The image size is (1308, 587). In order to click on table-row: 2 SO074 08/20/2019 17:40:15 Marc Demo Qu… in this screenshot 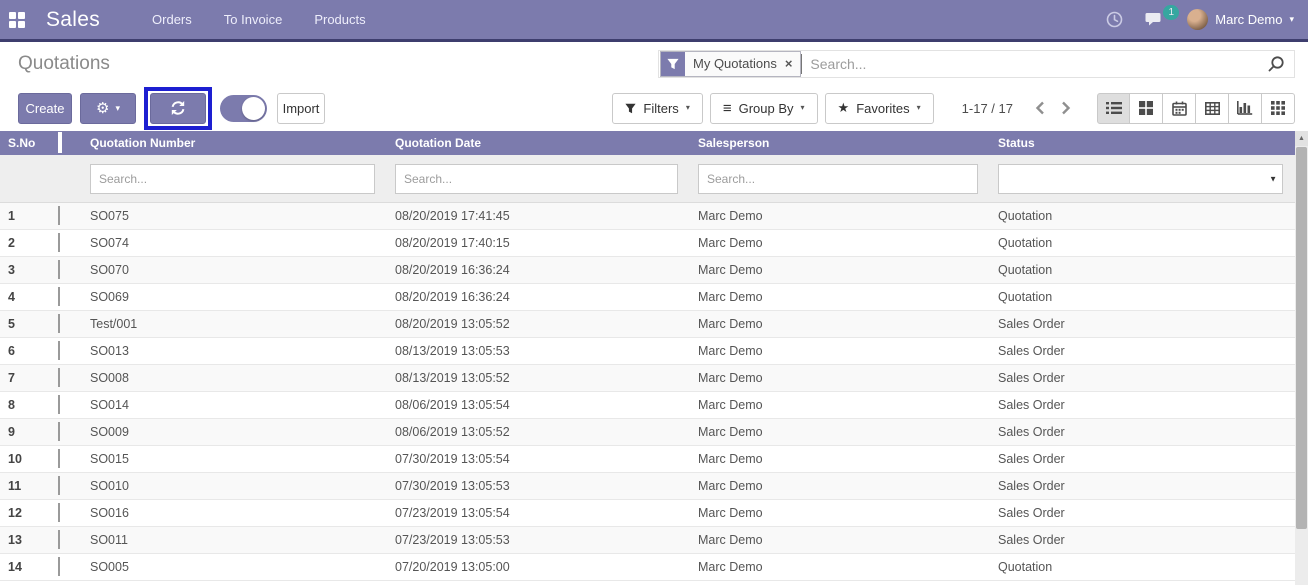, I will do `click(647, 243)`.